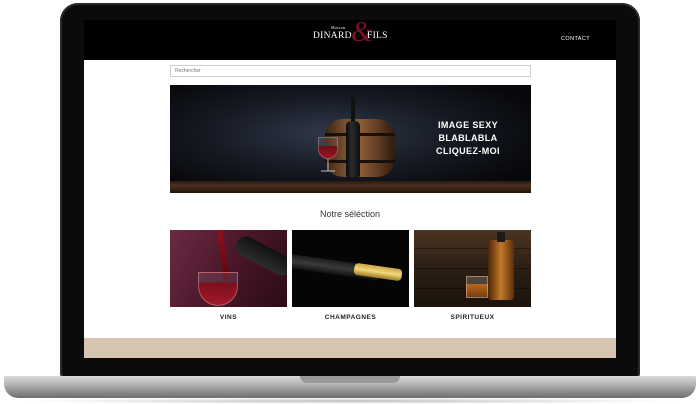 The image size is (700, 404). I want to click on contact-link: CONTACT, so click(575, 39).